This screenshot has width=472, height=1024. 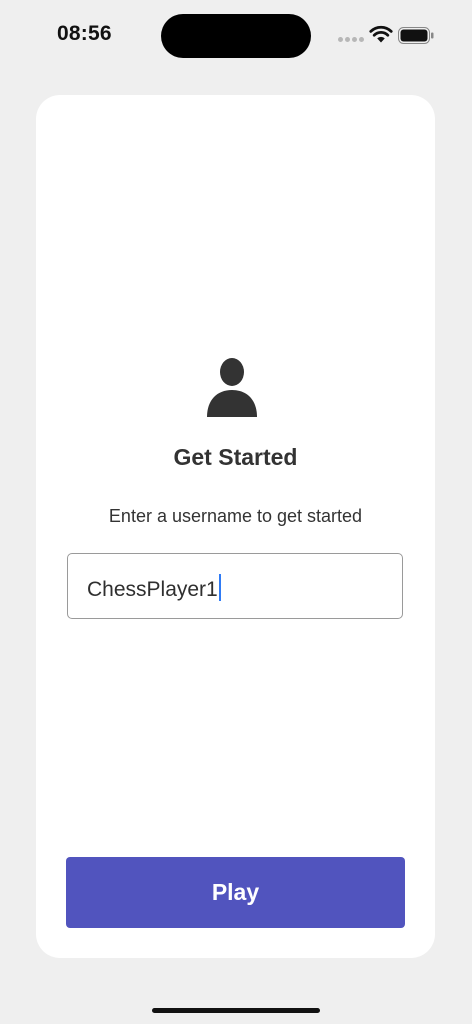 What do you see at coordinates (381, 34) in the screenshot?
I see `wifi-icon` at bounding box center [381, 34].